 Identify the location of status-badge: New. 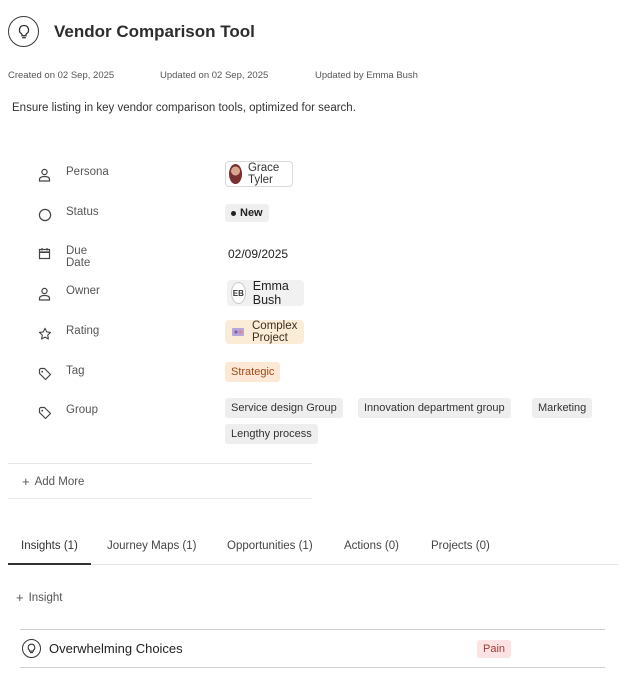
(247, 213).